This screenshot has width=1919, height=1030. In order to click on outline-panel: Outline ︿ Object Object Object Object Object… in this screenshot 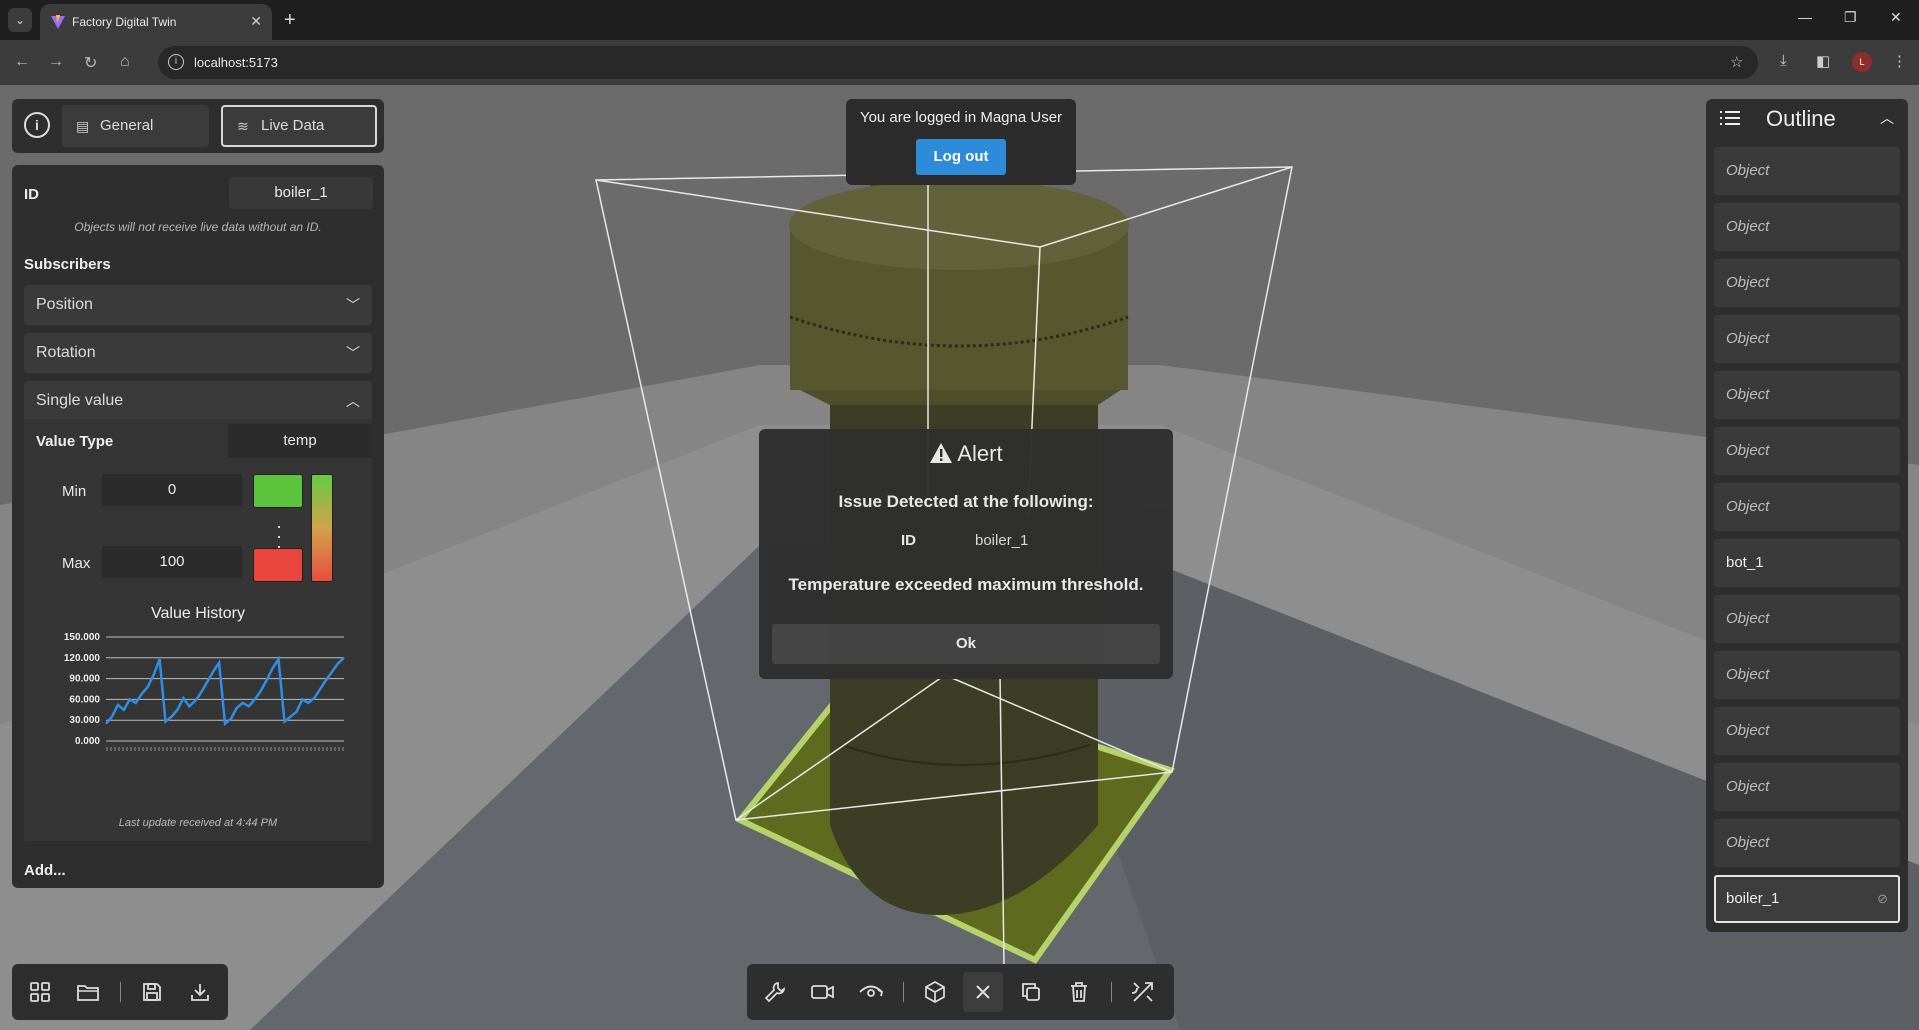, I will do `click(1807, 515)`.